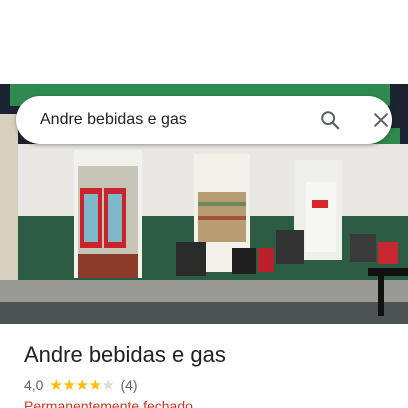  I want to click on star-rating: ★ ★ ★ ★ ★, so click(81, 385).